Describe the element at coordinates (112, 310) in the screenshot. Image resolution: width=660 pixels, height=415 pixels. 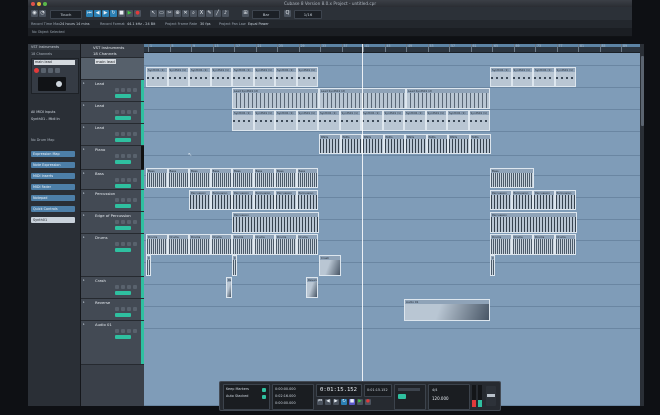
I see `track-header: ▸ Reverse` at that location.